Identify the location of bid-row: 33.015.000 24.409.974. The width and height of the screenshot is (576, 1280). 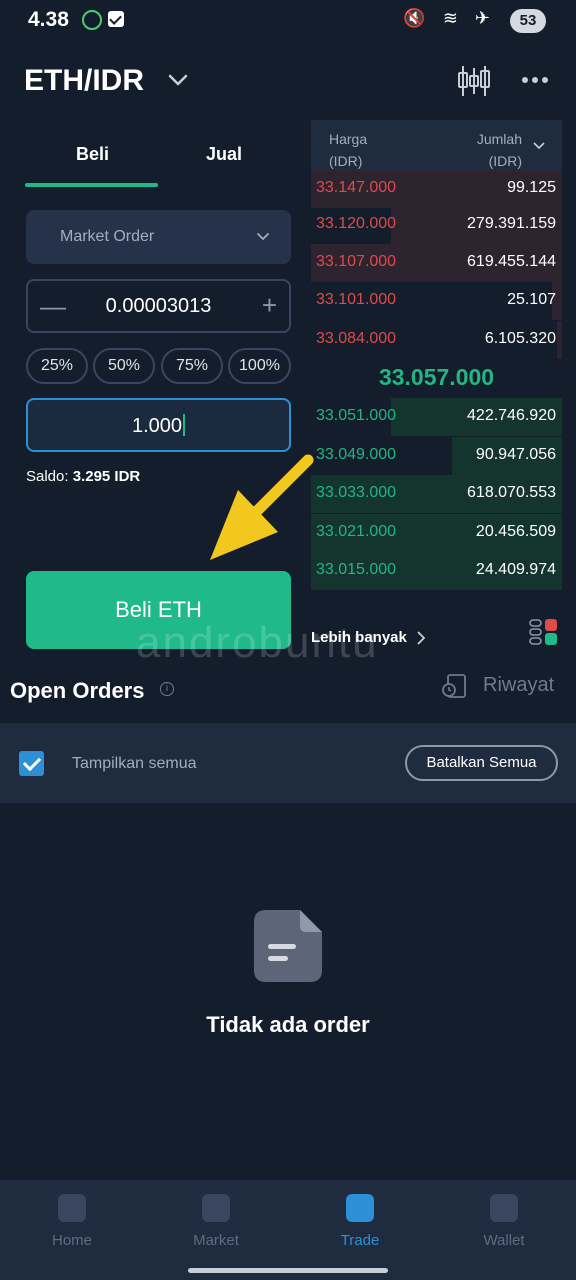
(436, 571).